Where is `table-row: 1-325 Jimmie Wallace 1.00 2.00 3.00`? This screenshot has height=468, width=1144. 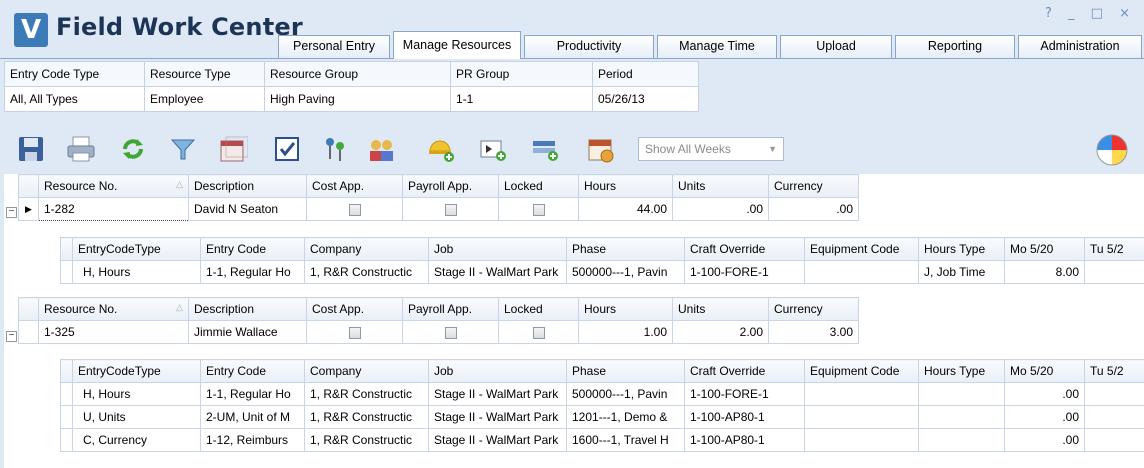
table-row: 1-325 Jimmie Wallace 1.00 2.00 3.00 is located at coordinates (438, 332).